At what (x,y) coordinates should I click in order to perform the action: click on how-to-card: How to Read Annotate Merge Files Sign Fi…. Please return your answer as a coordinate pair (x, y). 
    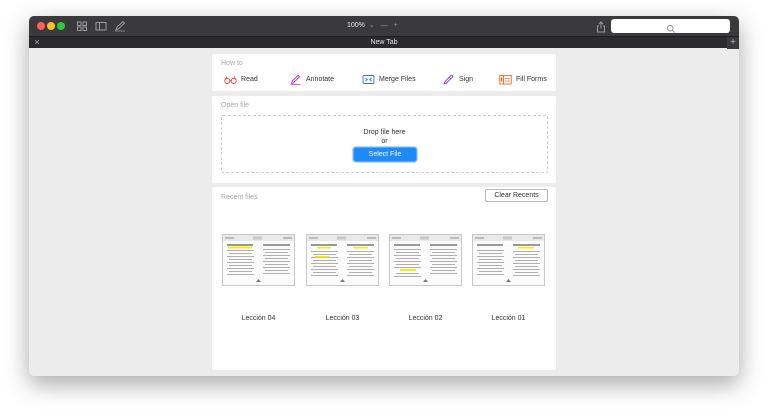
    Looking at the image, I should click on (384, 72).